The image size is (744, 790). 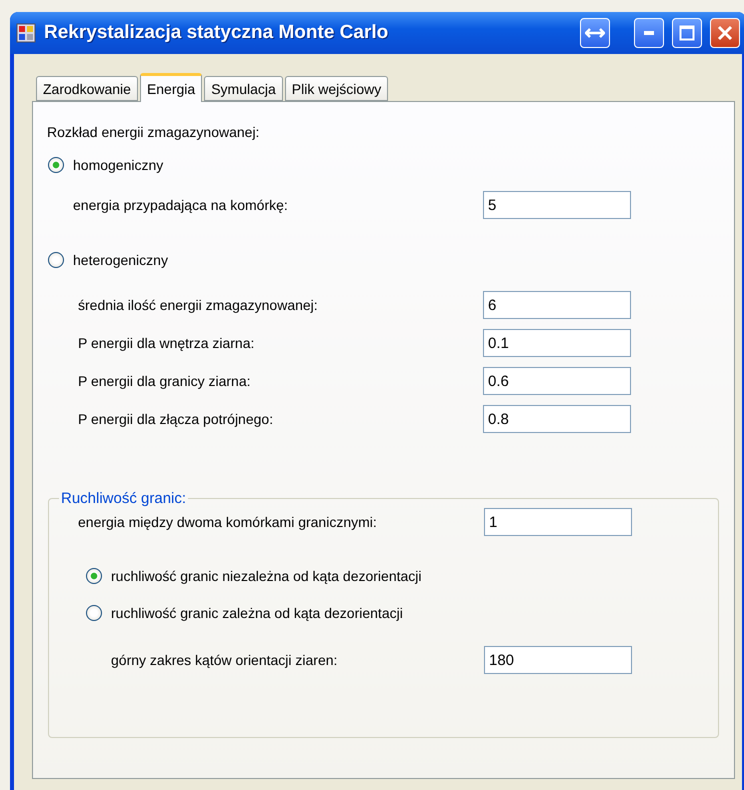 What do you see at coordinates (557, 305) in the screenshot?
I see `input-field: 6` at bounding box center [557, 305].